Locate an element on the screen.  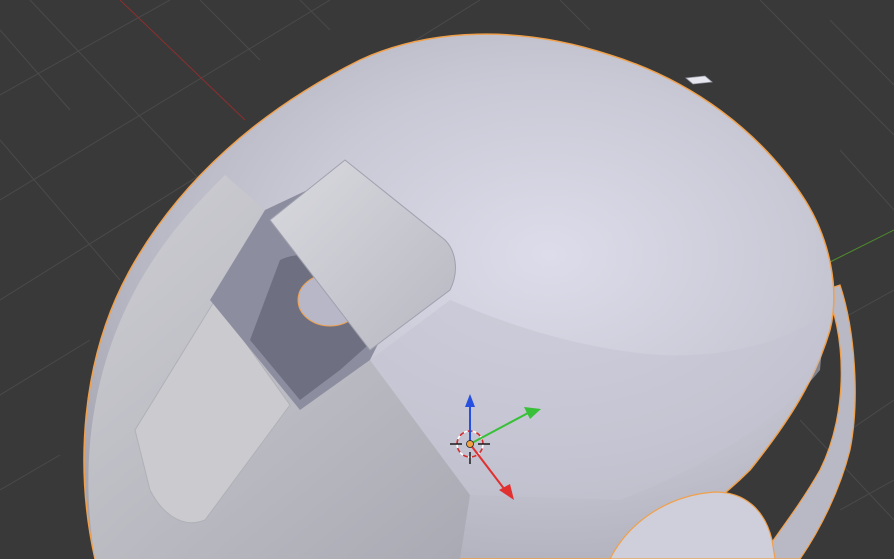
object-origin is located at coordinates (470, 444).